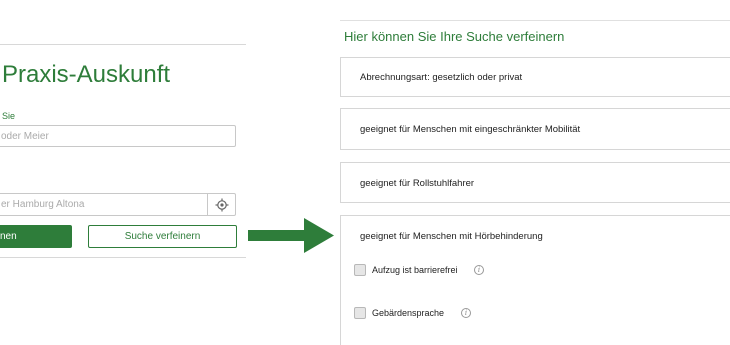 The width and height of the screenshot is (730, 345). What do you see at coordinates (8, 236) in the screenshot?
I see `search-button-label: nen` at bounding box center [8, 236].